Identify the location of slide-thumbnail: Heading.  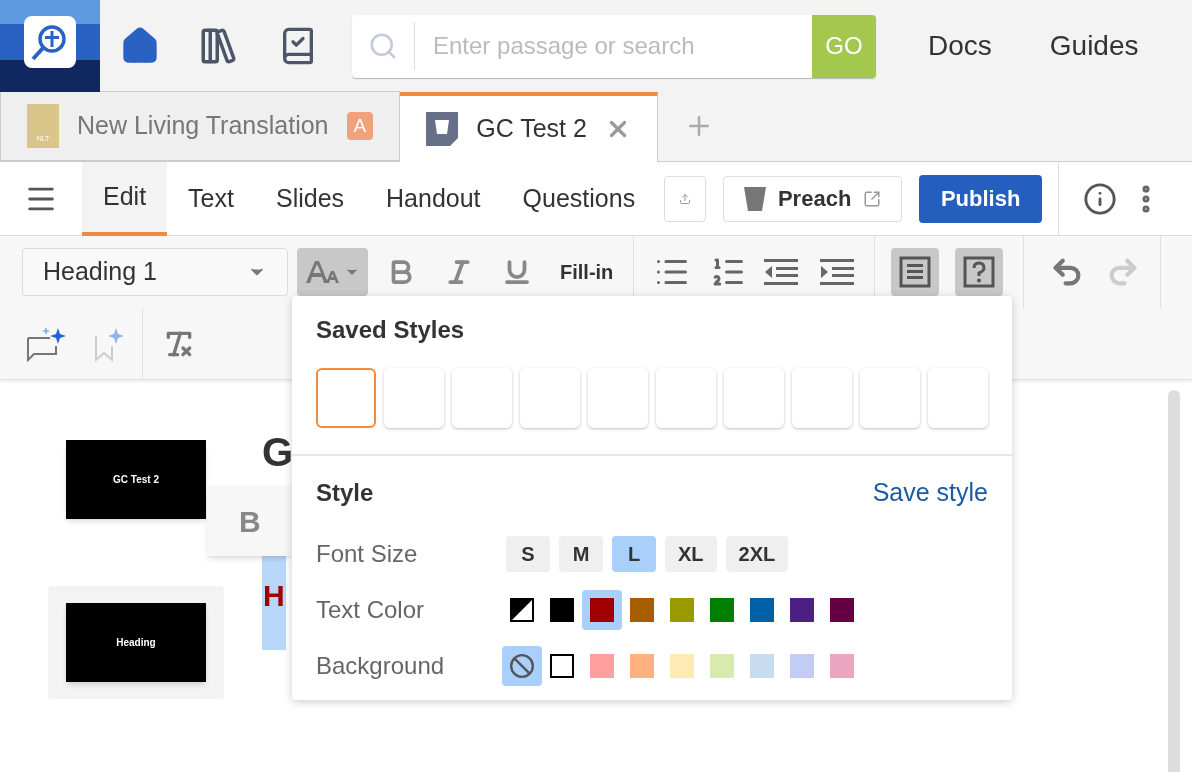
(136, 642).